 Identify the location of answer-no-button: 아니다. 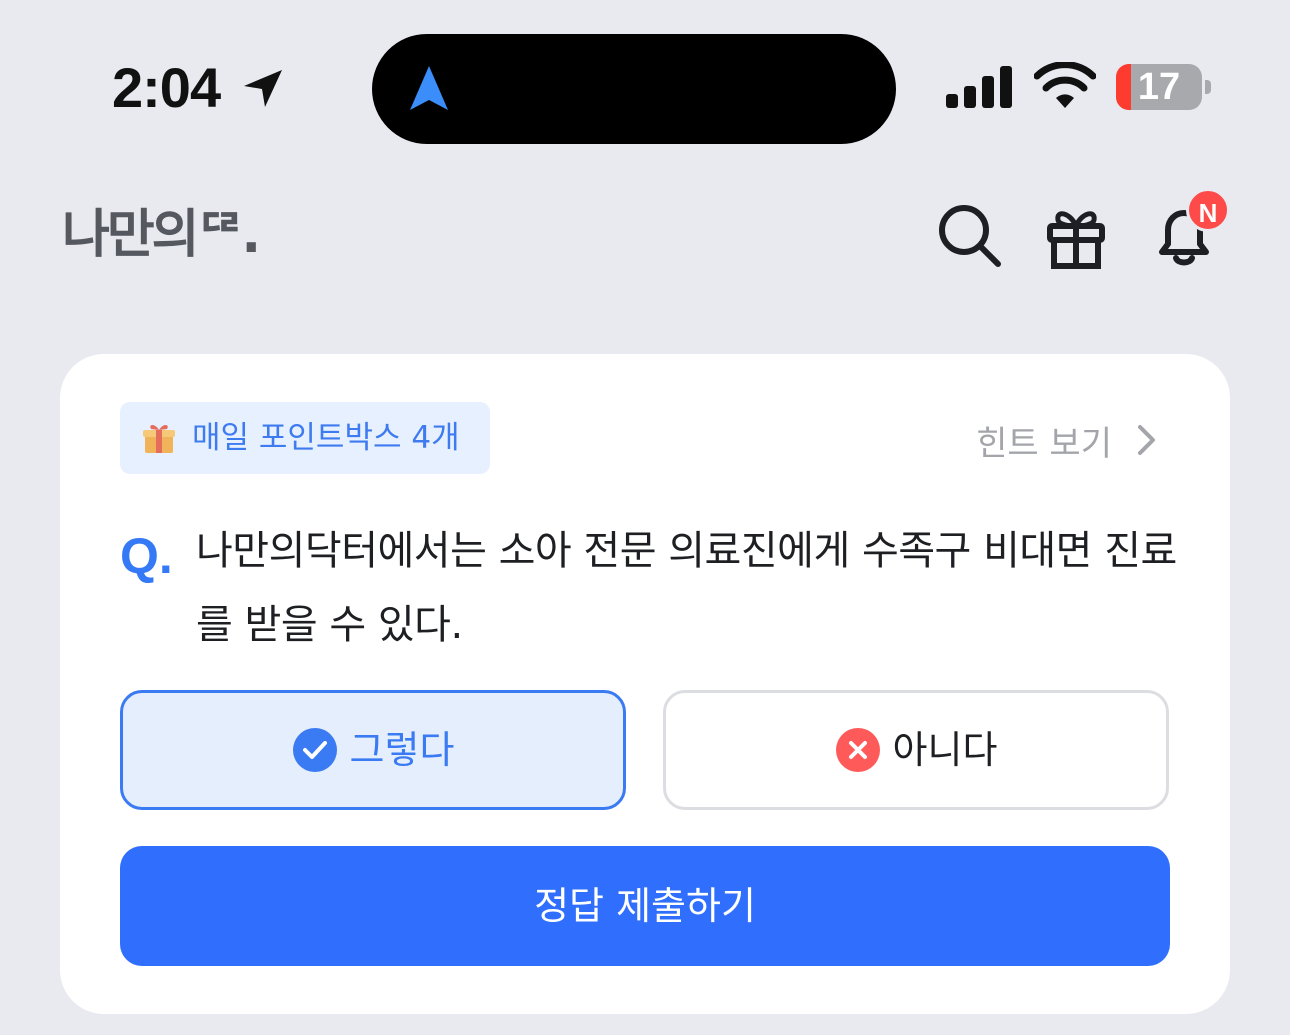
(916, 750).